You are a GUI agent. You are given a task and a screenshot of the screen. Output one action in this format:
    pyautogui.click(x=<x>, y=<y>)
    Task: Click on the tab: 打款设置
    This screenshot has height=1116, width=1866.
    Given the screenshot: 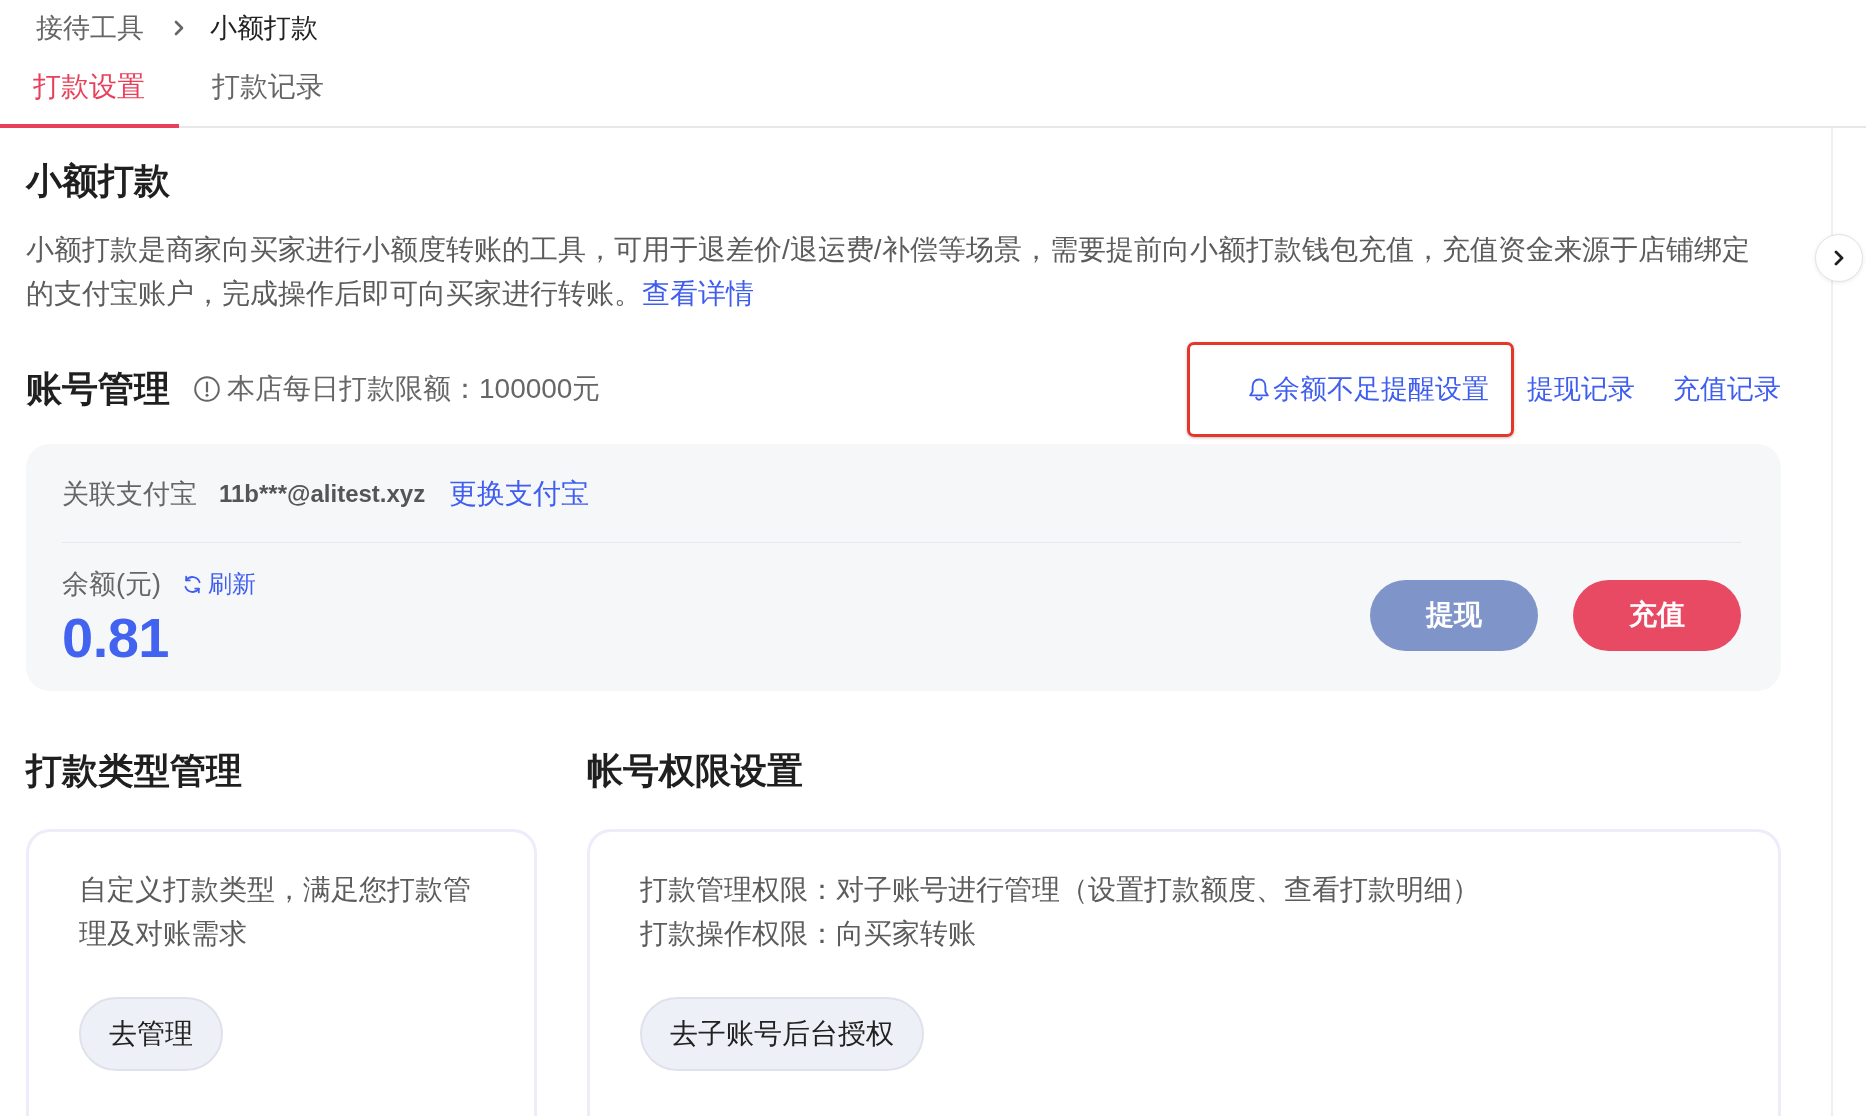 What is the action you would take?
    pyautogui.click(x=89, y=88)
    